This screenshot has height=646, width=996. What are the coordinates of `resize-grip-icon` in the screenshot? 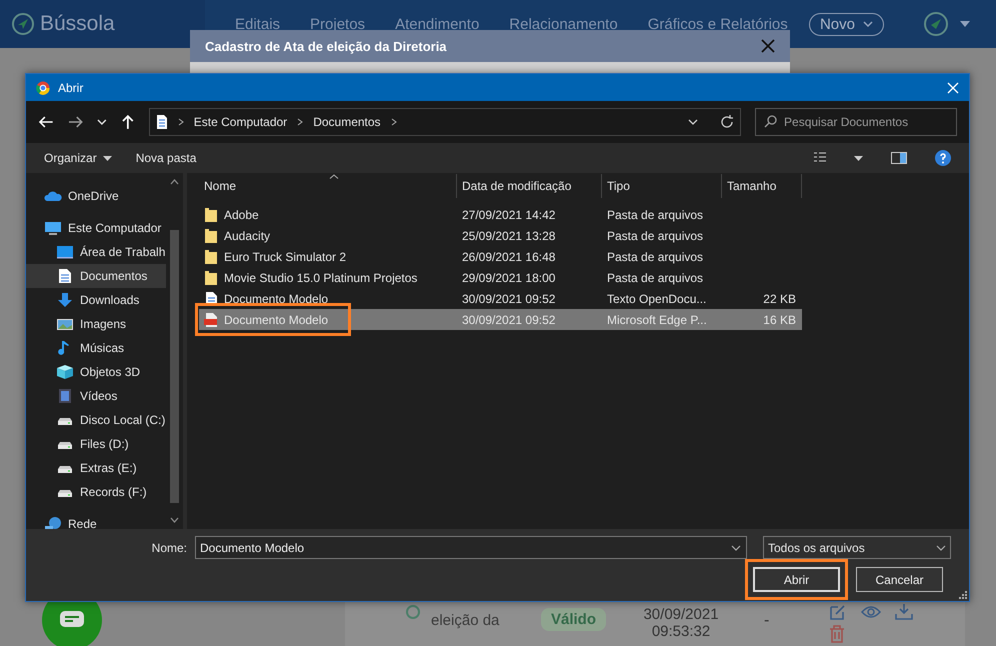 It's located at (963, 595).